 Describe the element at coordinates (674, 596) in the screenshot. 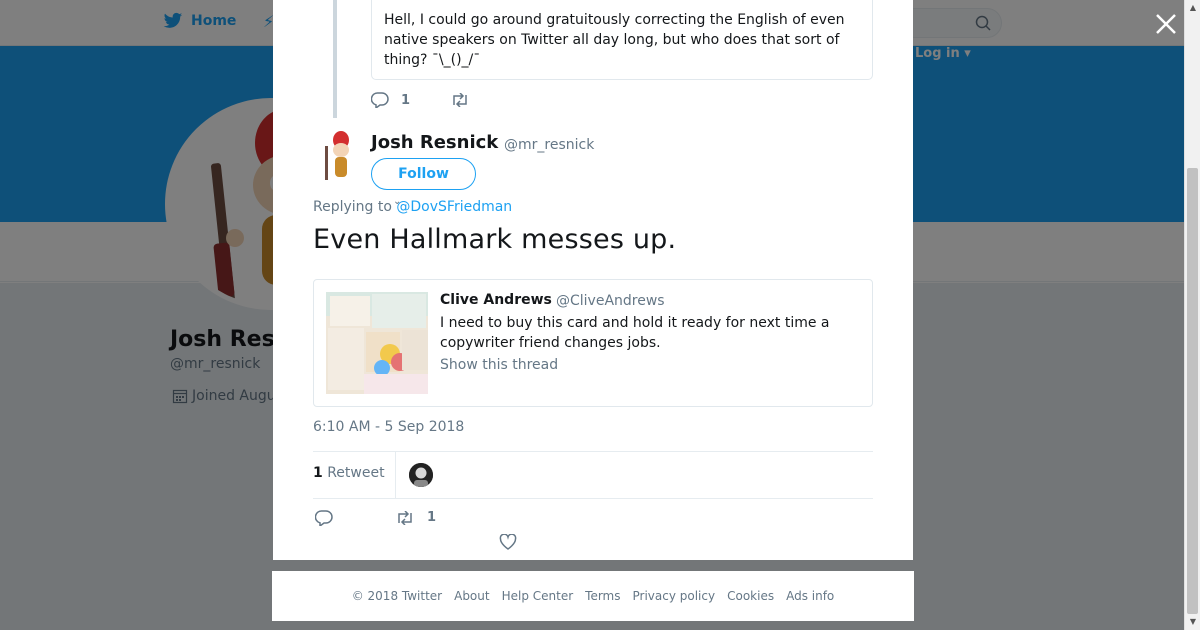

I see `footer-link-privacy: Privacy policy` at that location.